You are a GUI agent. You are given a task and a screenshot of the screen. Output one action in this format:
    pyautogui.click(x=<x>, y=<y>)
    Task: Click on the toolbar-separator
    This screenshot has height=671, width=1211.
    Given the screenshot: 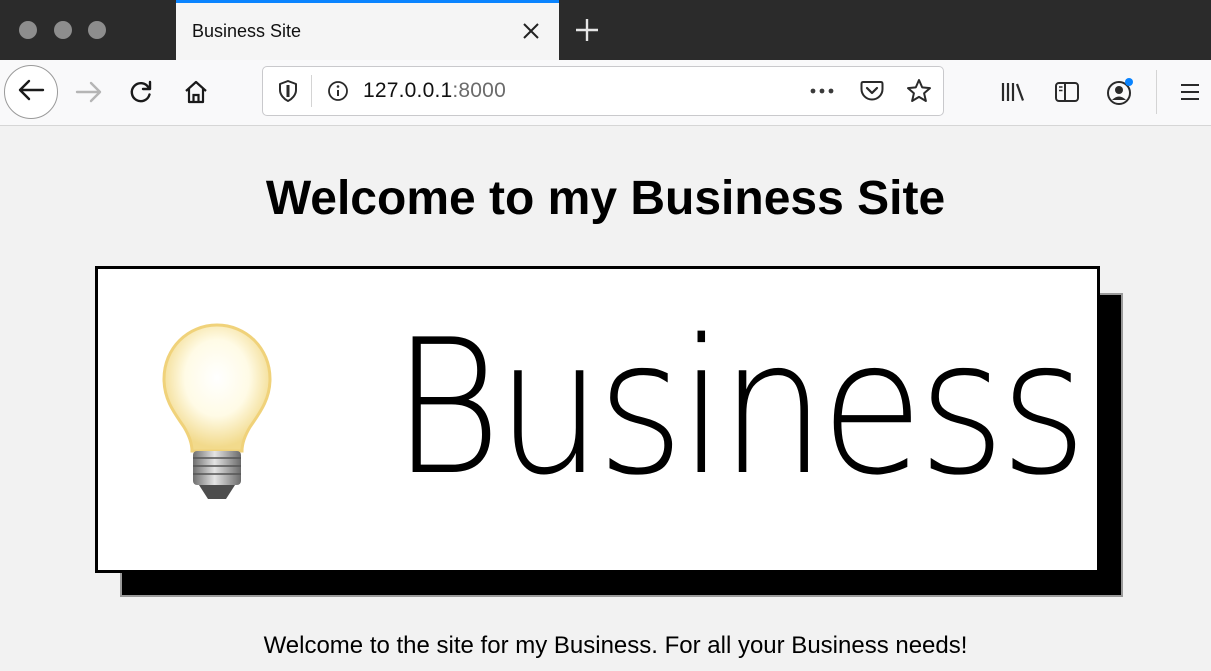 What is the action you would take?
    pyautogui.click(x=1156, y=92)
    